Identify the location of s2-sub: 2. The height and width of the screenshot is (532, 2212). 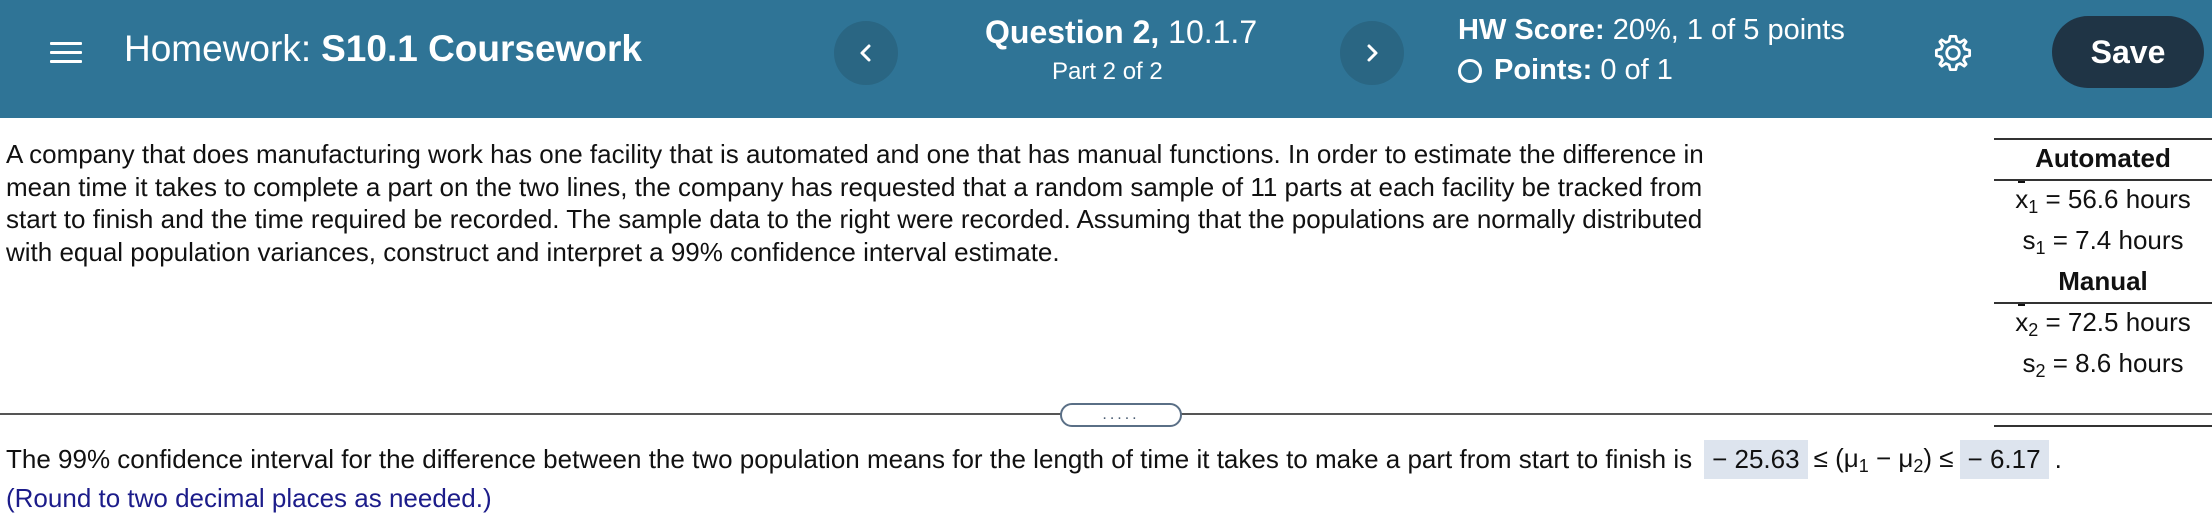
(2040, 371).